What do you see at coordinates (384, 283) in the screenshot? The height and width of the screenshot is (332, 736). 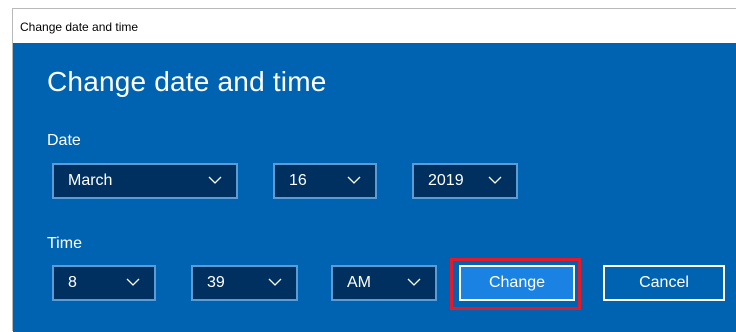 I see `period-select: AM` at bounding box center [384, 283].